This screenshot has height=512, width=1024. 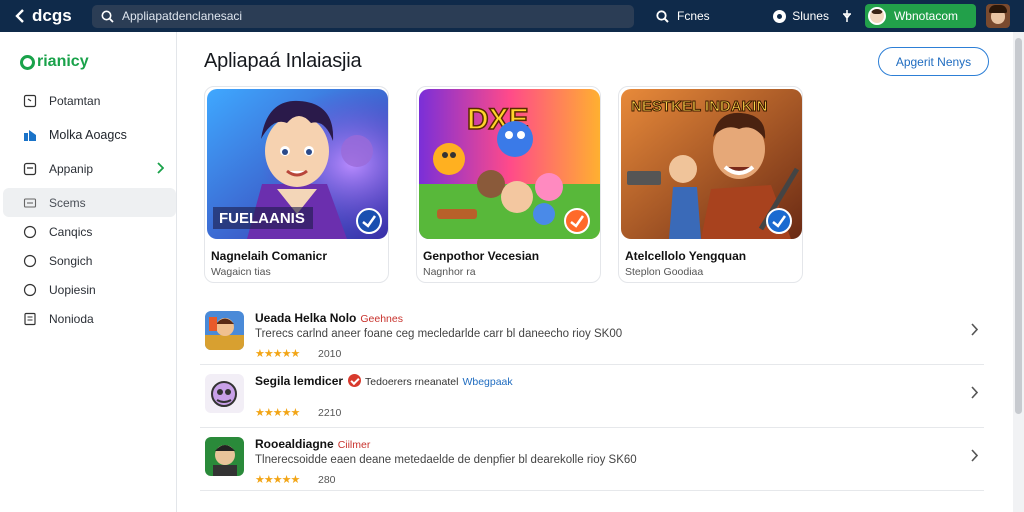 What do you see at coordinates (262, 218) in the screenshot?
I see `banner-text: FUELAANIS` at bounding box center [262, 218].